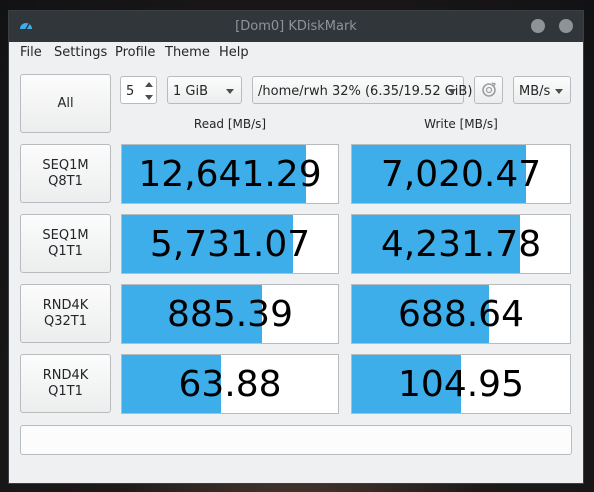 The width and height of the screenshot is (594, 492). I want to click on minimize-button, so click(538, 26).